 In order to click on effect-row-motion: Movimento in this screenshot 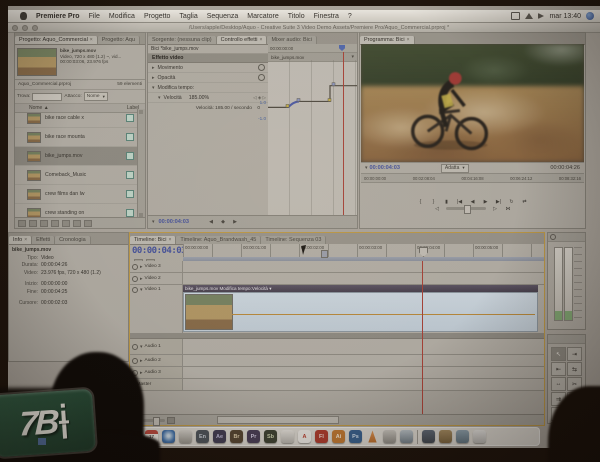, I will do `click(208, 68)`.